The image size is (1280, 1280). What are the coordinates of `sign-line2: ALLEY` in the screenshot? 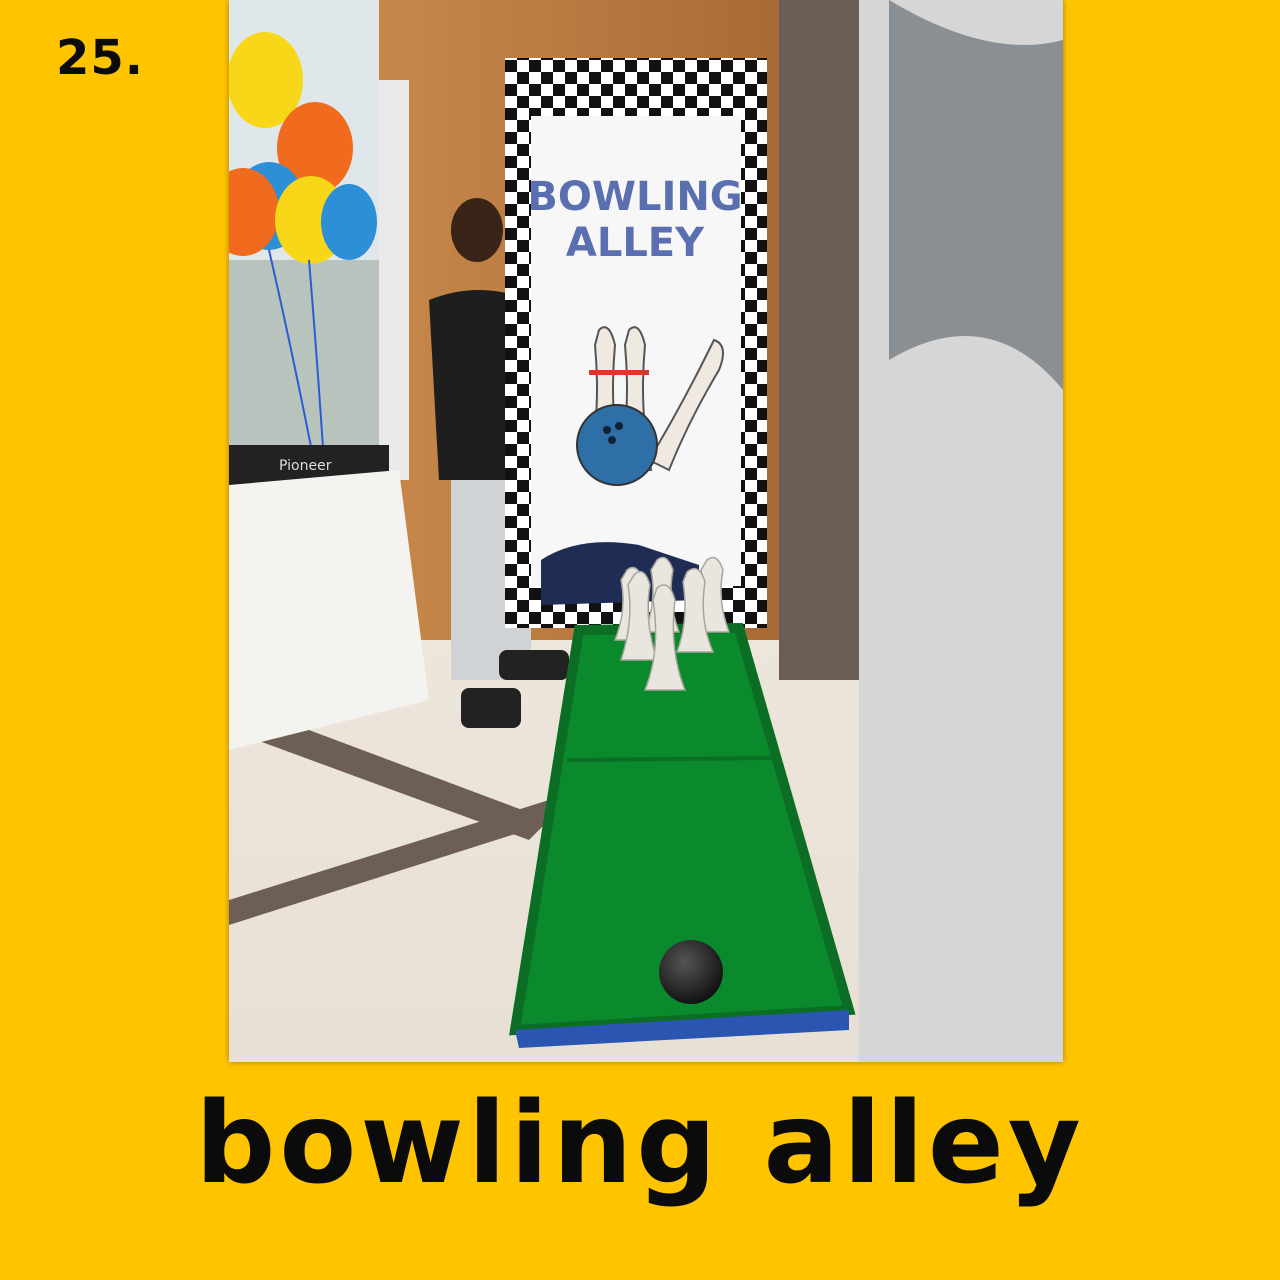 It's located at (635, 243).